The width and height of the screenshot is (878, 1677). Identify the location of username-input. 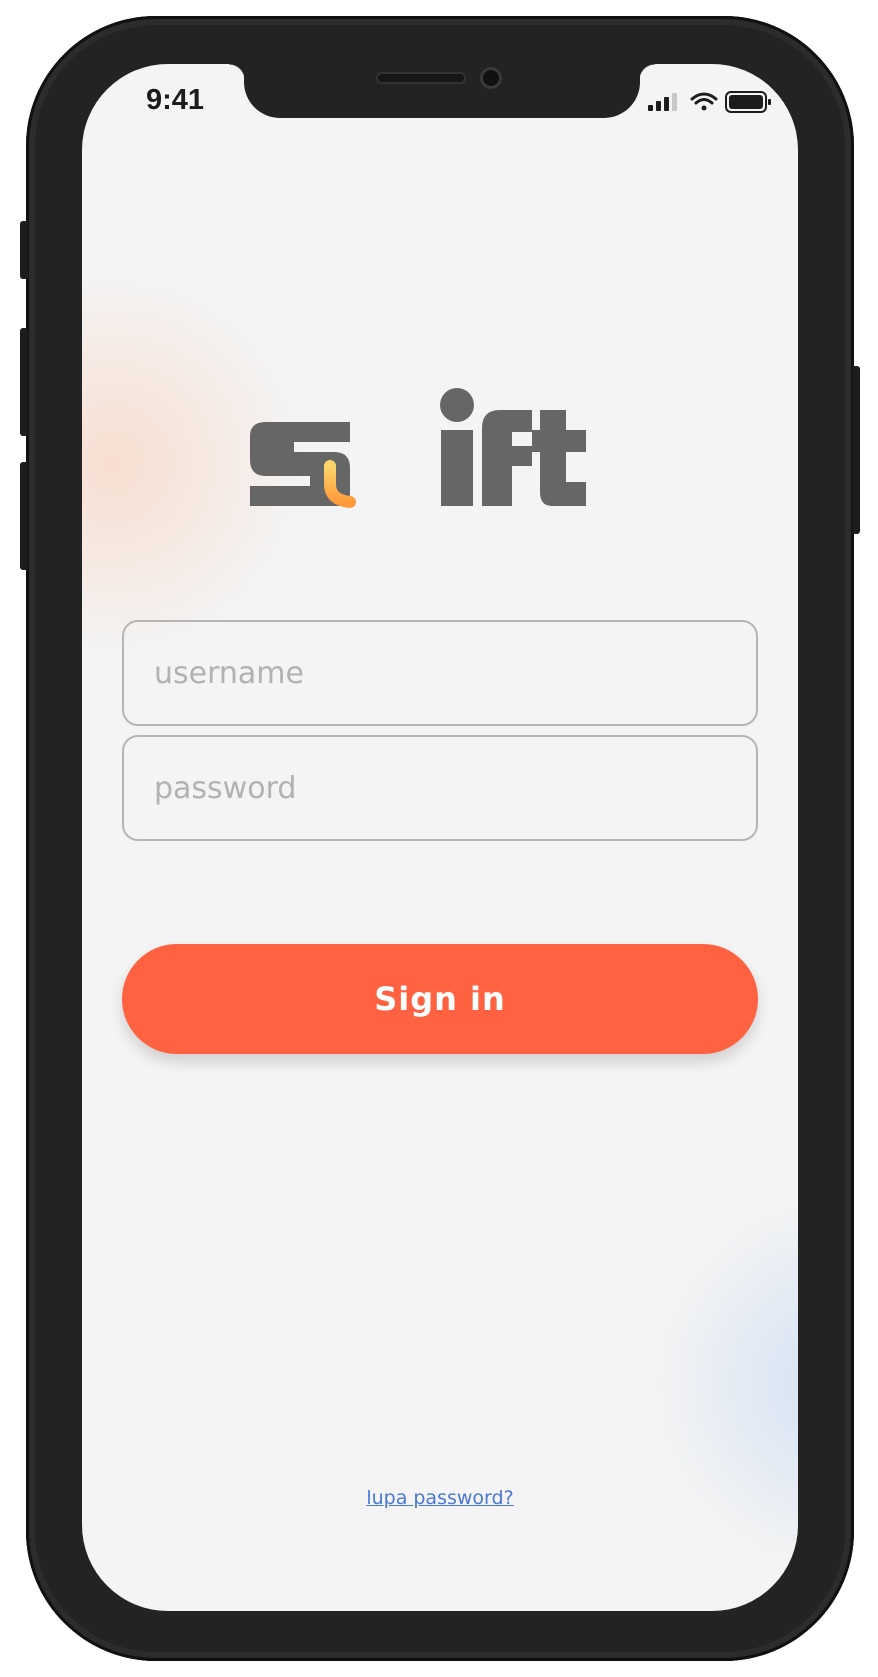
(440, 673).